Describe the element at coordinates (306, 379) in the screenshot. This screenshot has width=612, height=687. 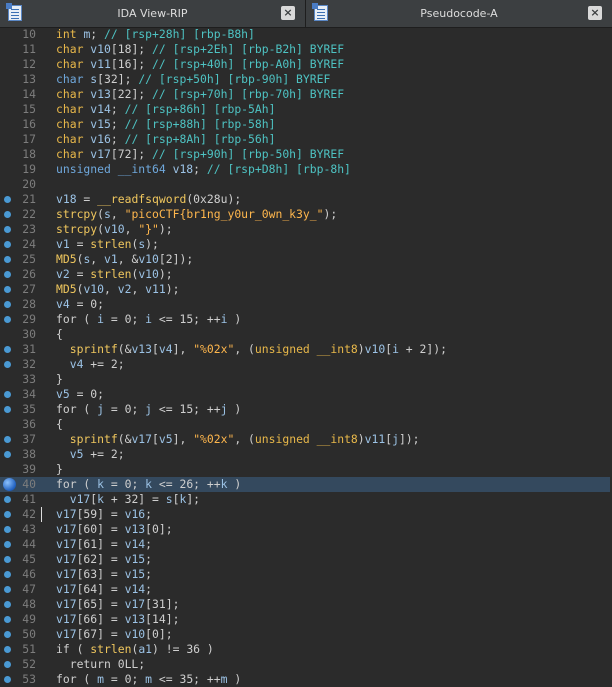
I see `code-line: 33}` at that location.